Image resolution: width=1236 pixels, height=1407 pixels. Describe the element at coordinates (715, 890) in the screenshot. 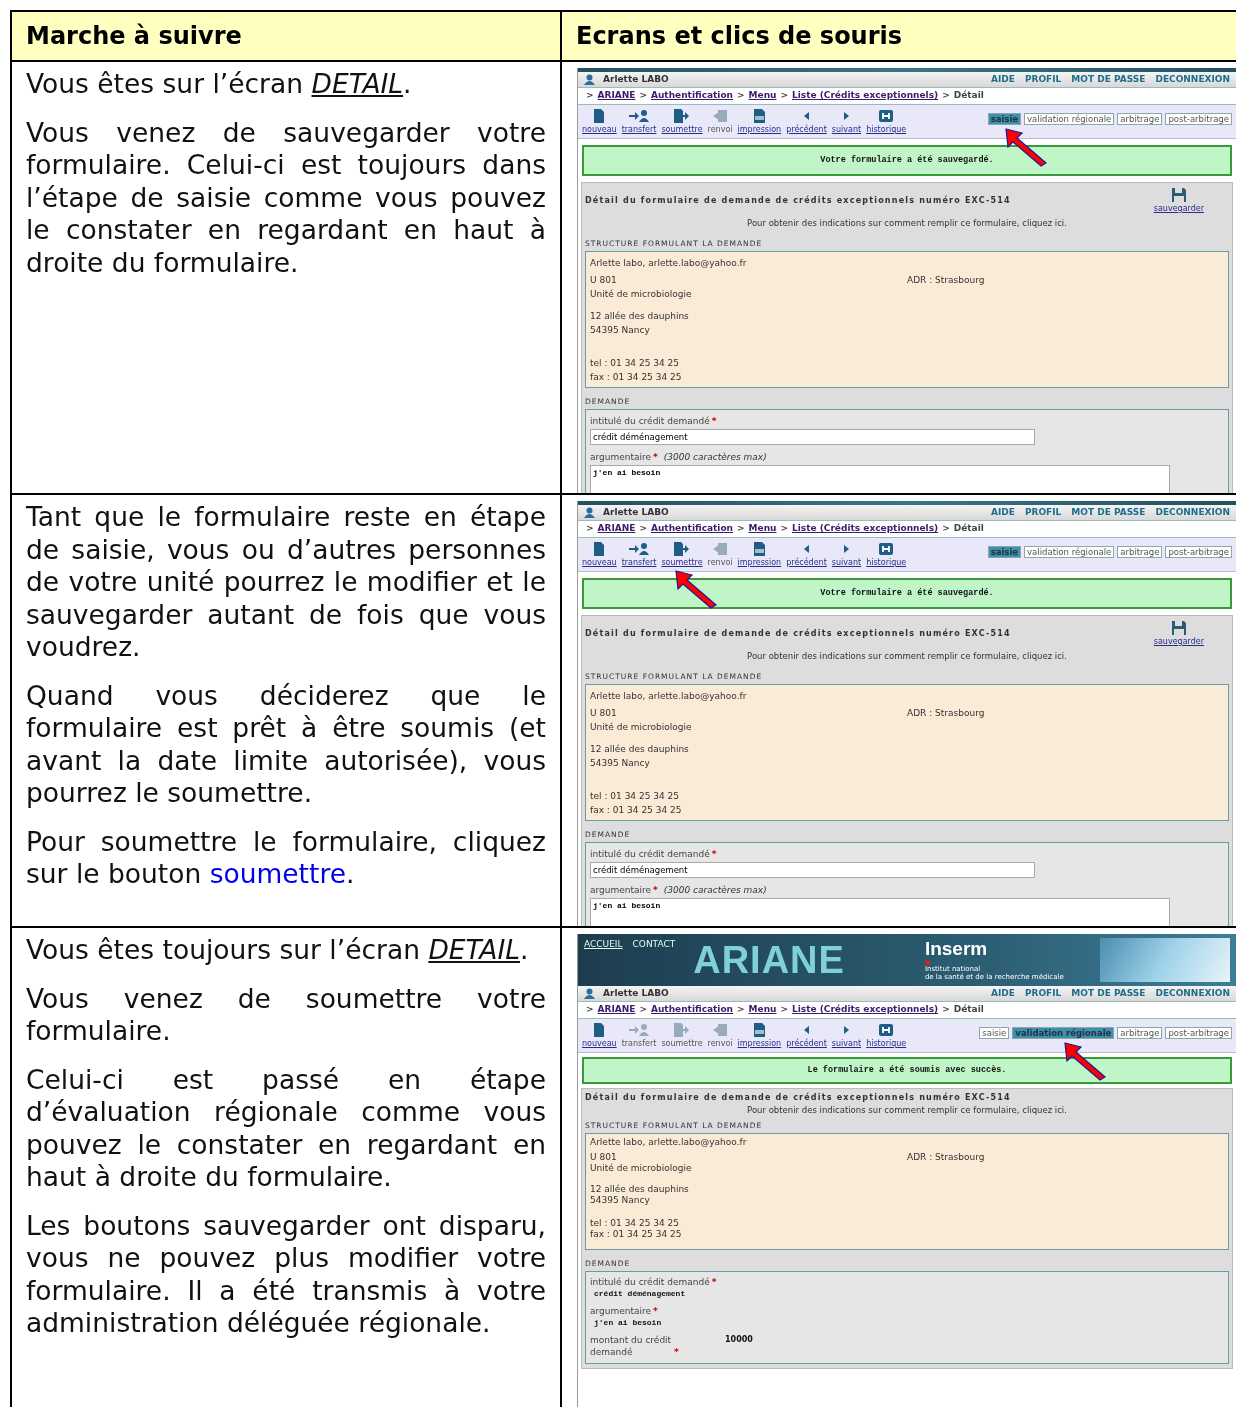

I see `field-hint: (3000 caractères max)` at that location.